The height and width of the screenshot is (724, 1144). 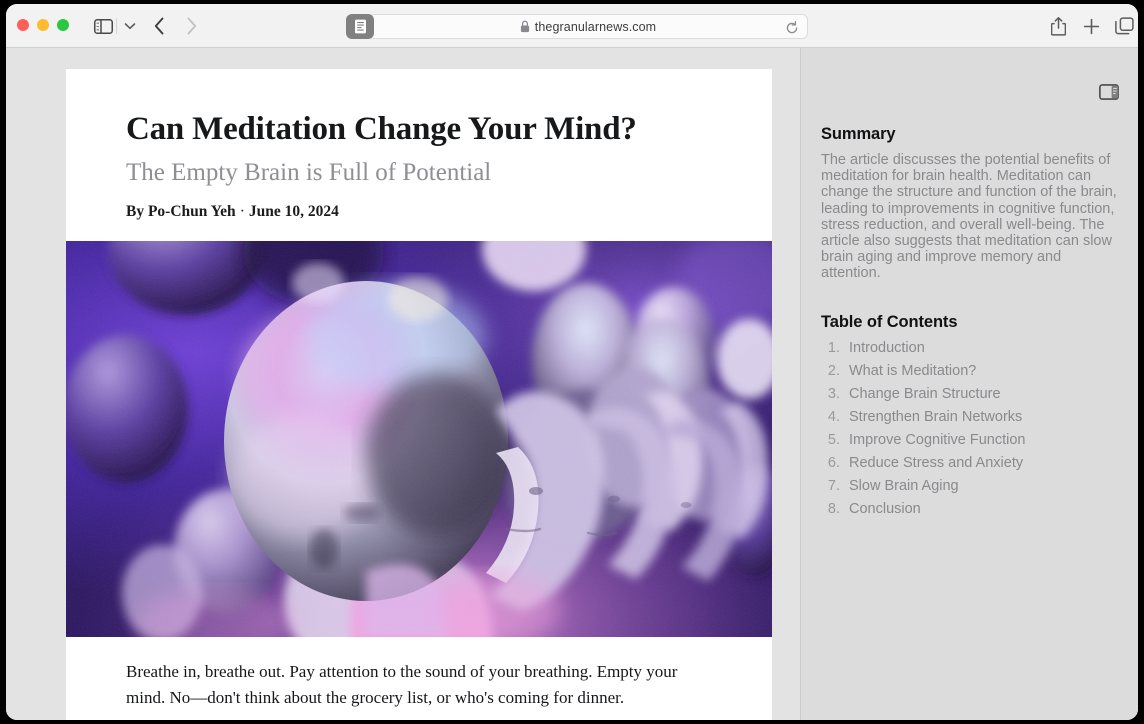 What do you see at coordinates (791, 27) in the screenshot?
I see `reload-icon` at bounding box center [791, 27].